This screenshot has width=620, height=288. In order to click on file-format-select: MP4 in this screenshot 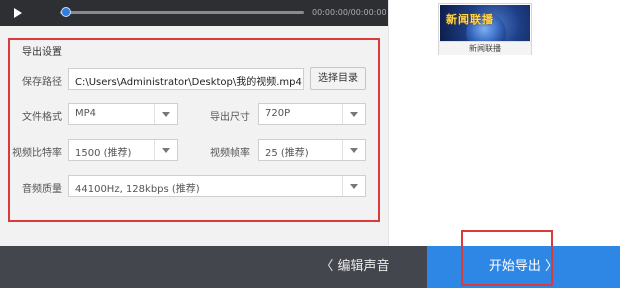, I will do `click(123, 114)`.